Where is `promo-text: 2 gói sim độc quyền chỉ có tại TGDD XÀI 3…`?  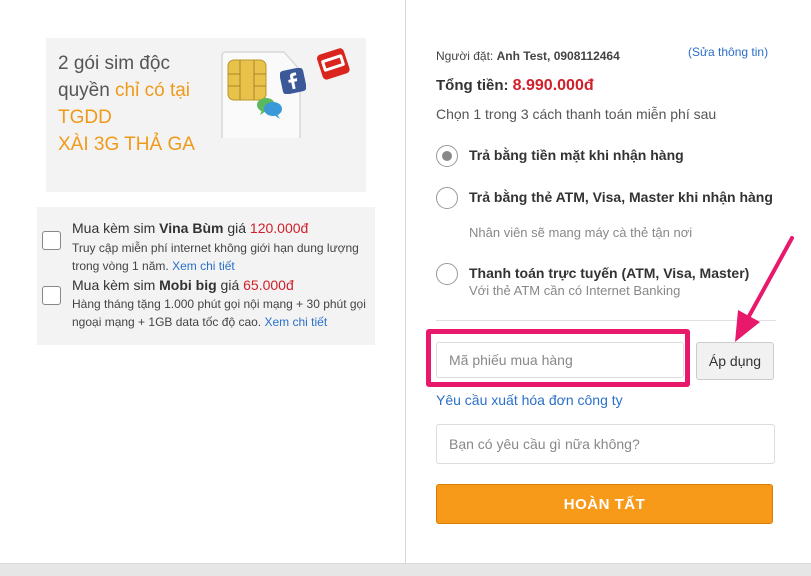
promo-text: 2 gói sim độc quyền chỉ có tại TGDD XÀI 3… is located at coordinates (128, 104).